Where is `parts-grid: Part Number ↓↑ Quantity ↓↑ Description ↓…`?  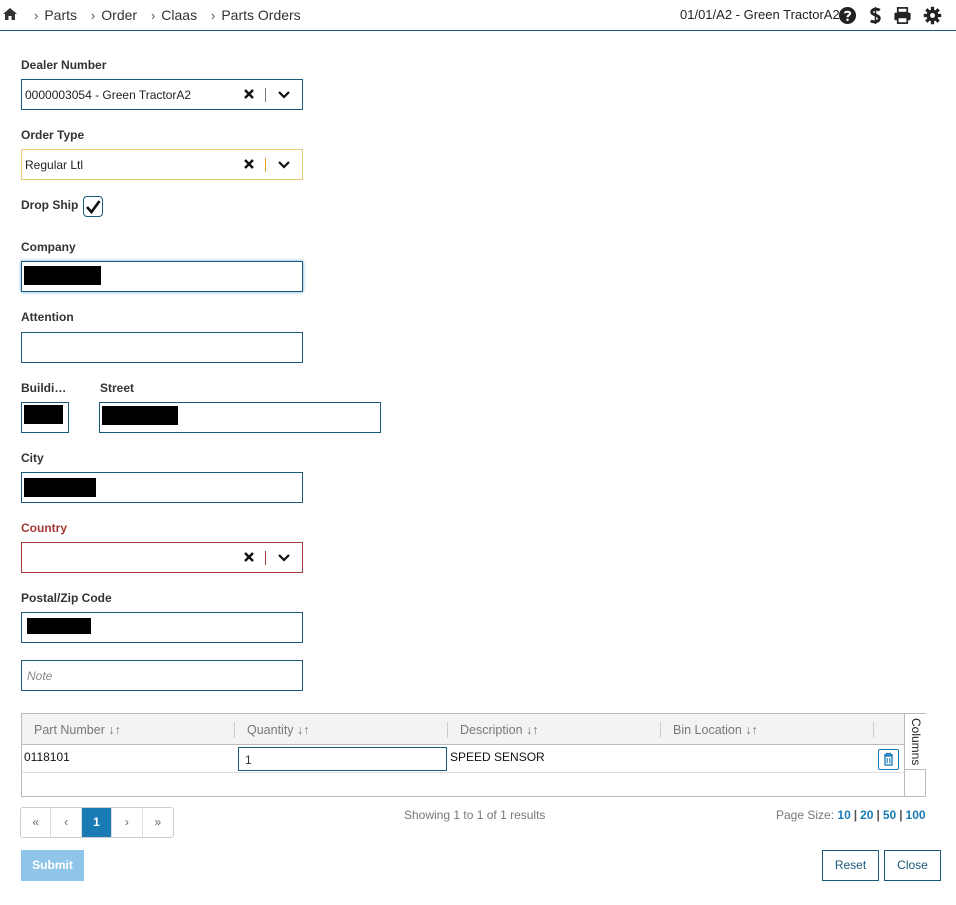 parts-grid: Part Number ↓↑ Quantity ↓↑ Description ↓… is located at coordinates (473, 755).